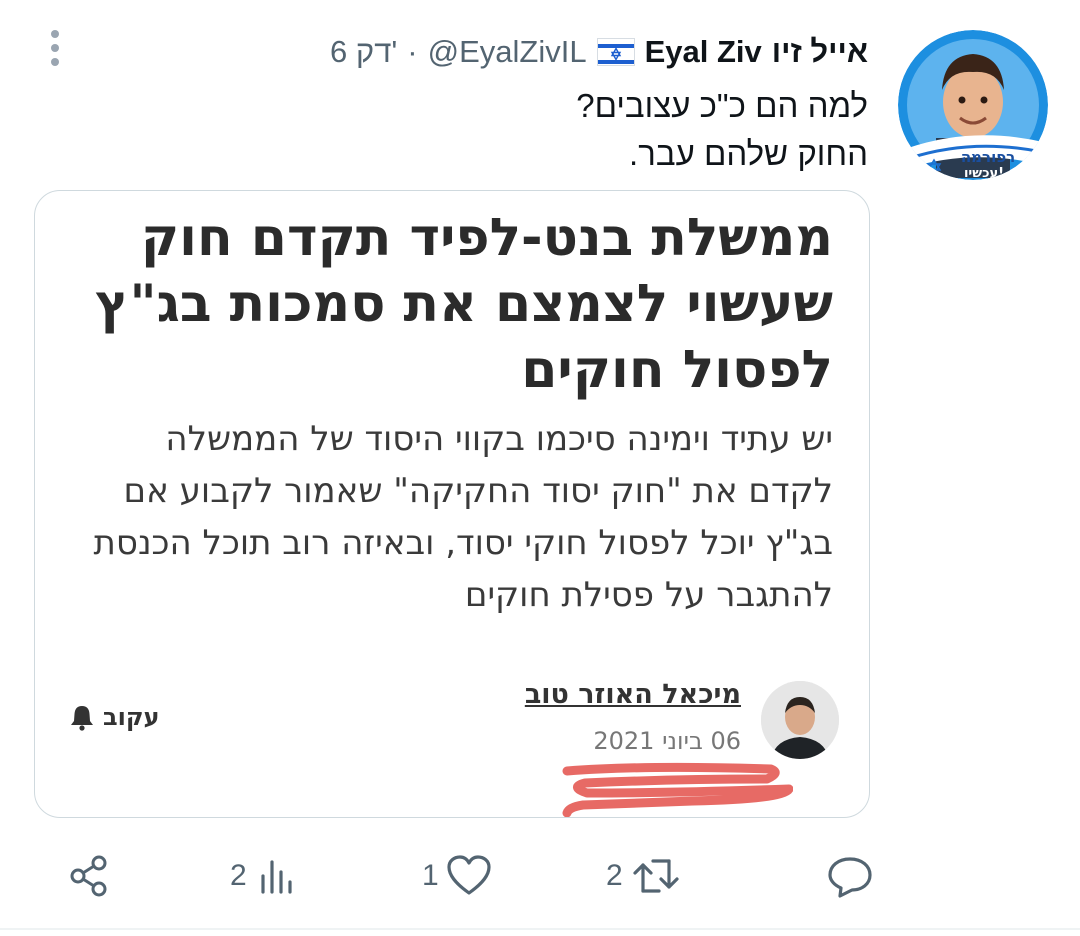 This screenshot has height=936, width=1080. Describe the element at coordinates (540, 929) in the screenshot. I see `tweet-divider` at that location.